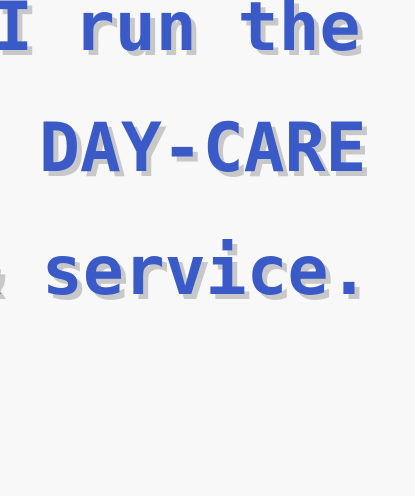 The width and height of the screenshot is (415, 496). I want to click on dialogue-line-2: DAY-CARE, so click(183, 148).